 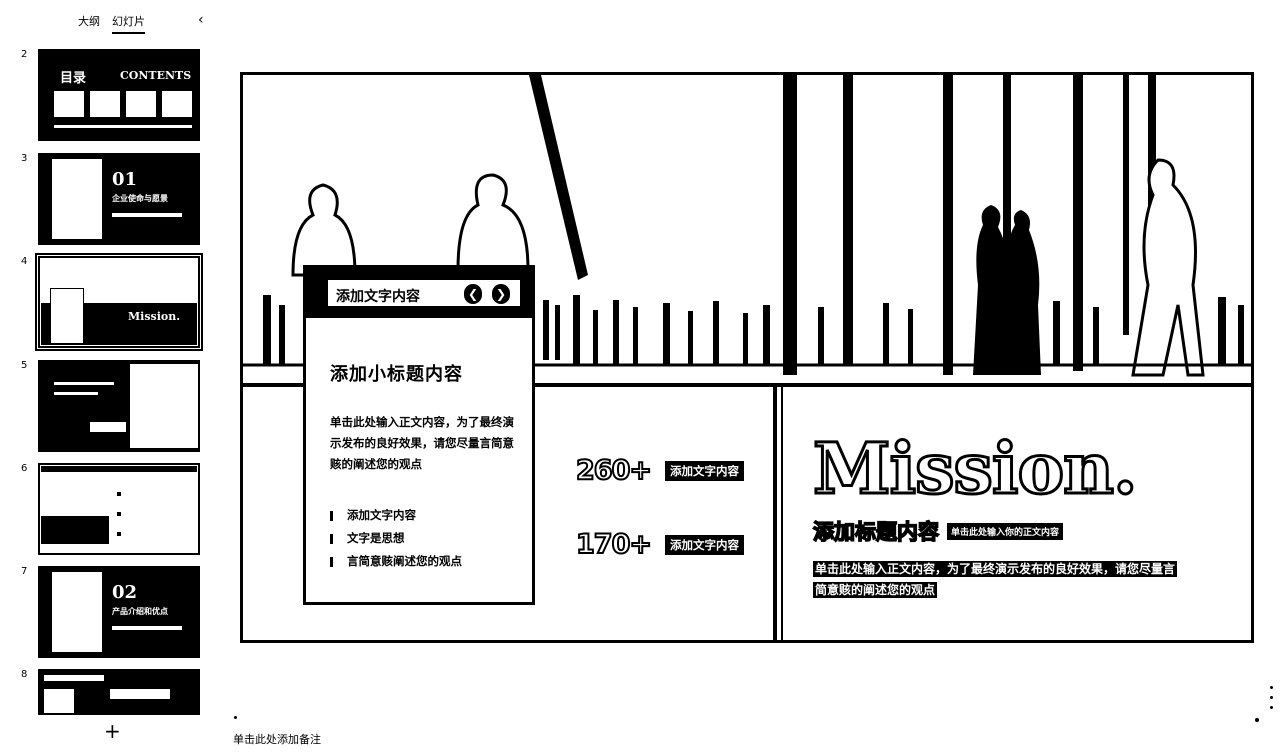 I want to click on list-item-label: 文字是思想, so click(x=376, y=538).